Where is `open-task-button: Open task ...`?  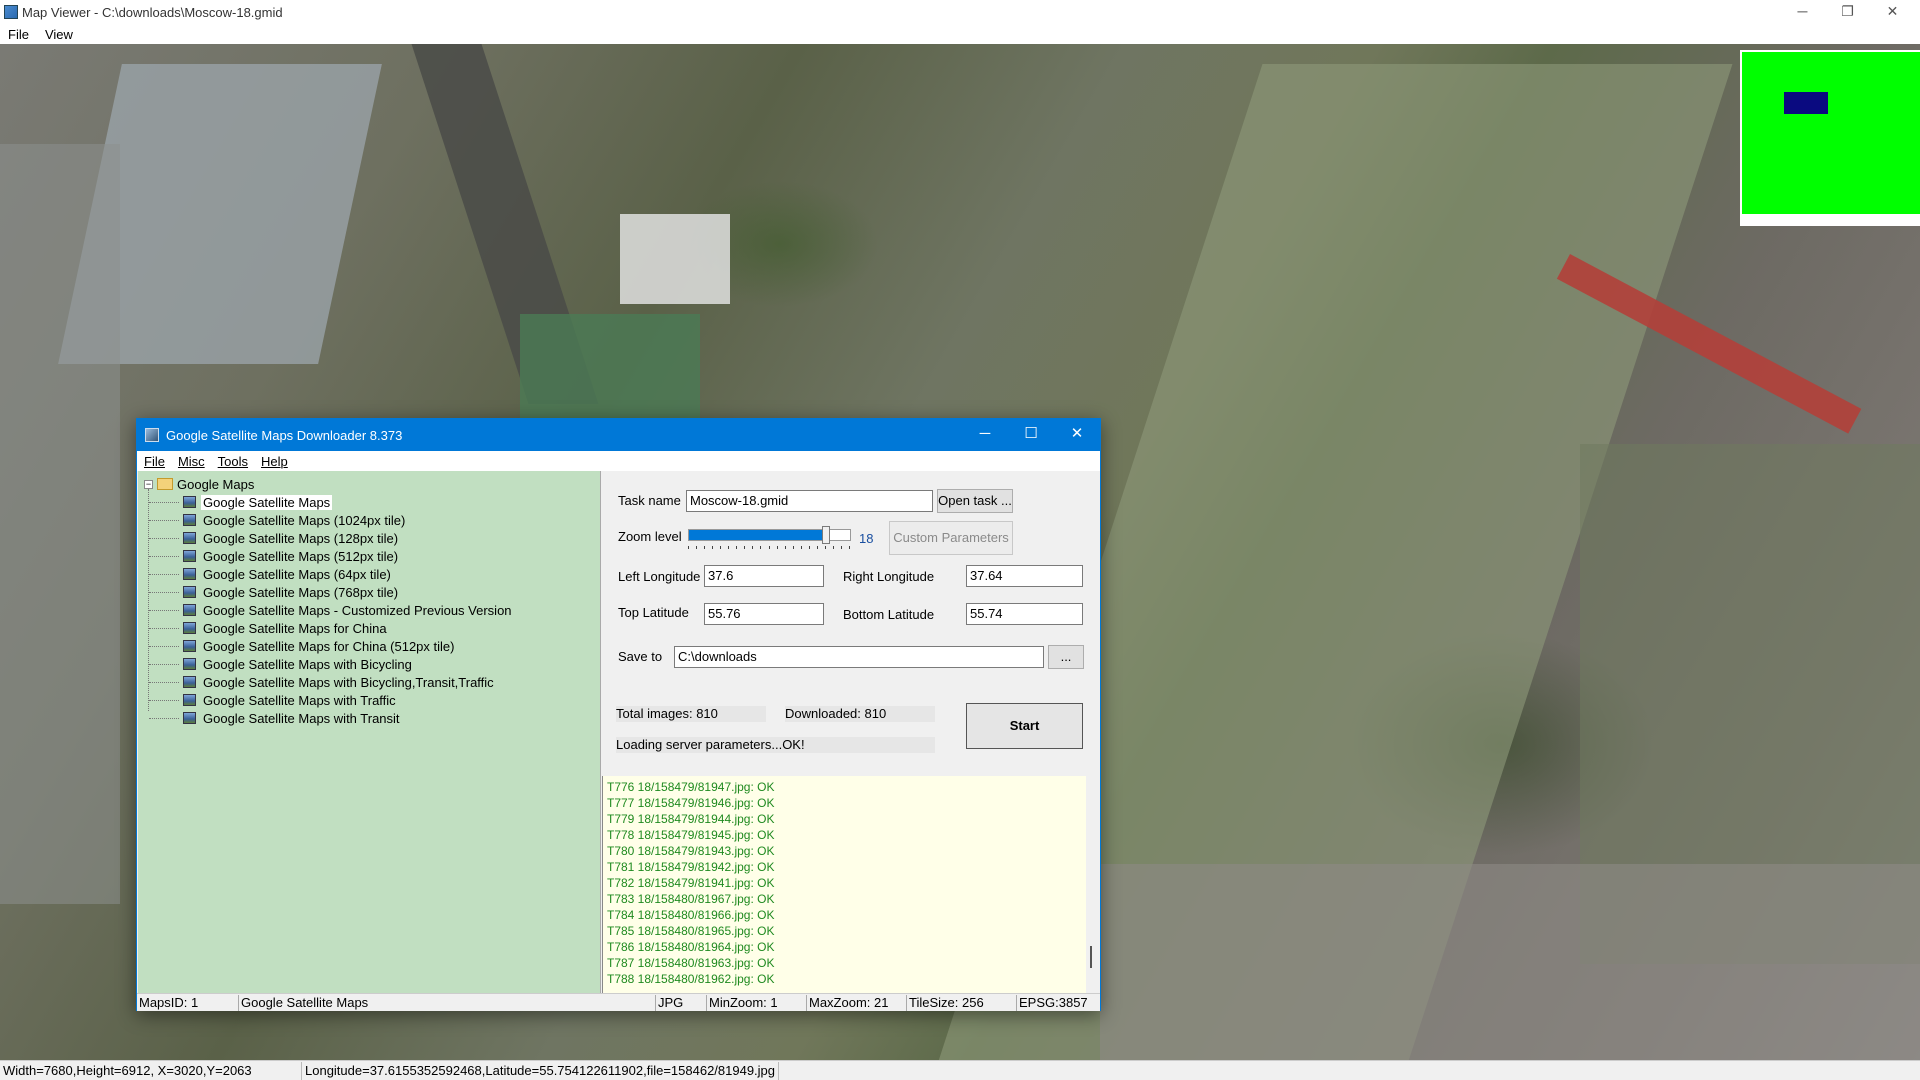
open-task-button: Open task ... is located at coordinates (975, 501).